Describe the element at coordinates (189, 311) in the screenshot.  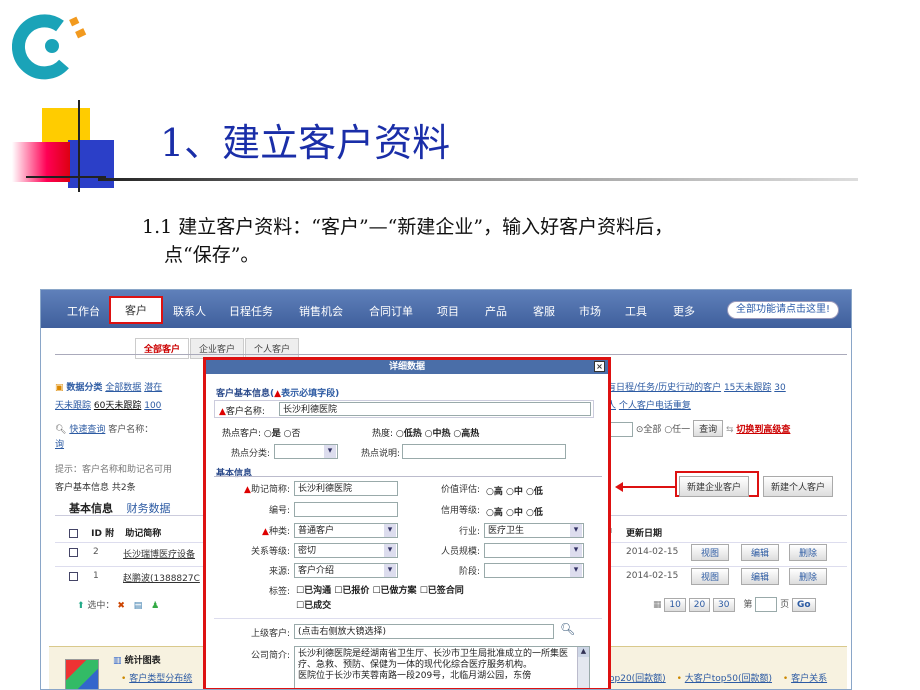
I see `nav-contacts: 联系人` at that location.